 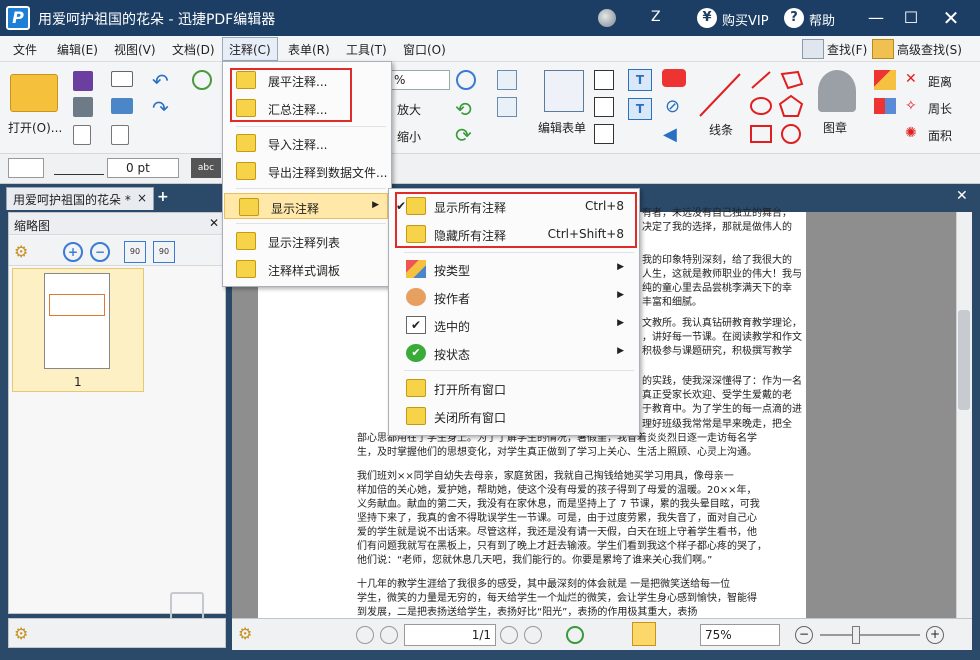 What do you see at coordinates (214, 223) in the screenshot?
I see `panel-close-icon: ✕` at bounding box center [214, 223].